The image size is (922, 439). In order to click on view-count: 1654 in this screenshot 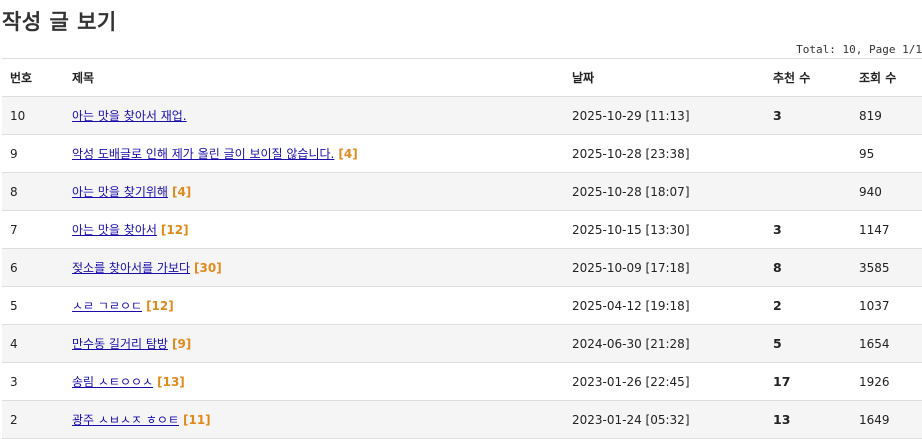, I will do `click(886, 343)`.